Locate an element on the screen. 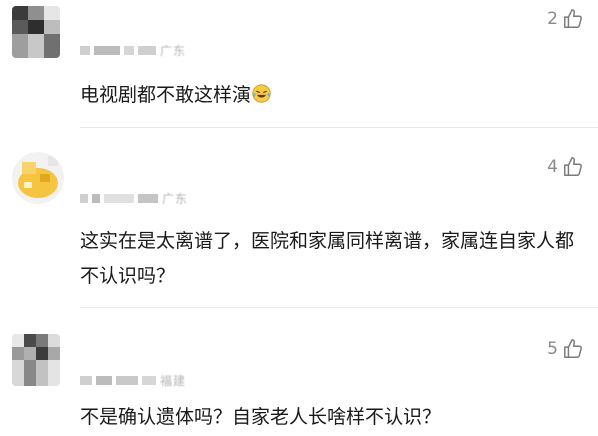 The height and width of the screenshot is (436, 598). like-button: 2 is located at coordinates (565, 19).